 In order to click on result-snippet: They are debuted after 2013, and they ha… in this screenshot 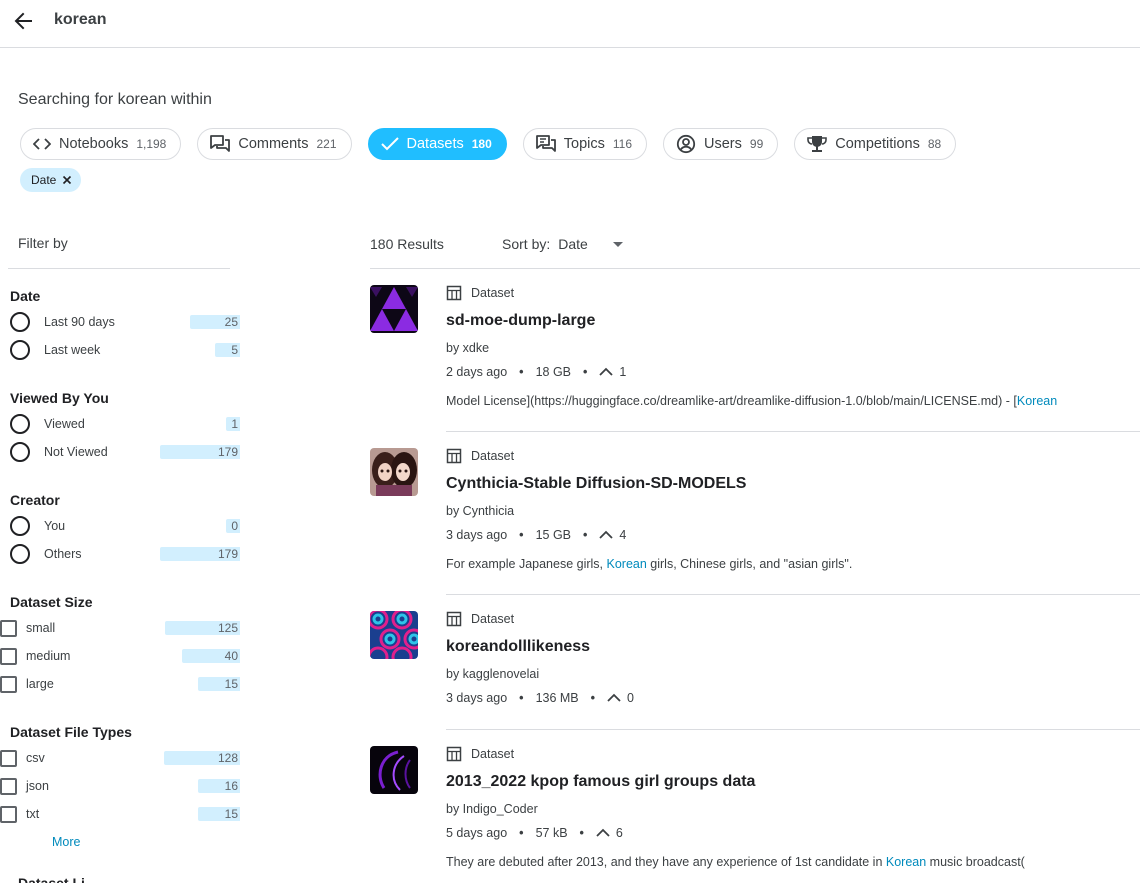, I will do `click(793, 862)`.